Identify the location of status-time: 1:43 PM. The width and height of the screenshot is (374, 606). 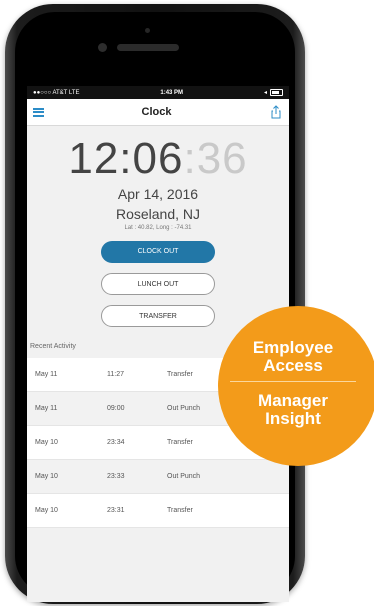
(172, 92).